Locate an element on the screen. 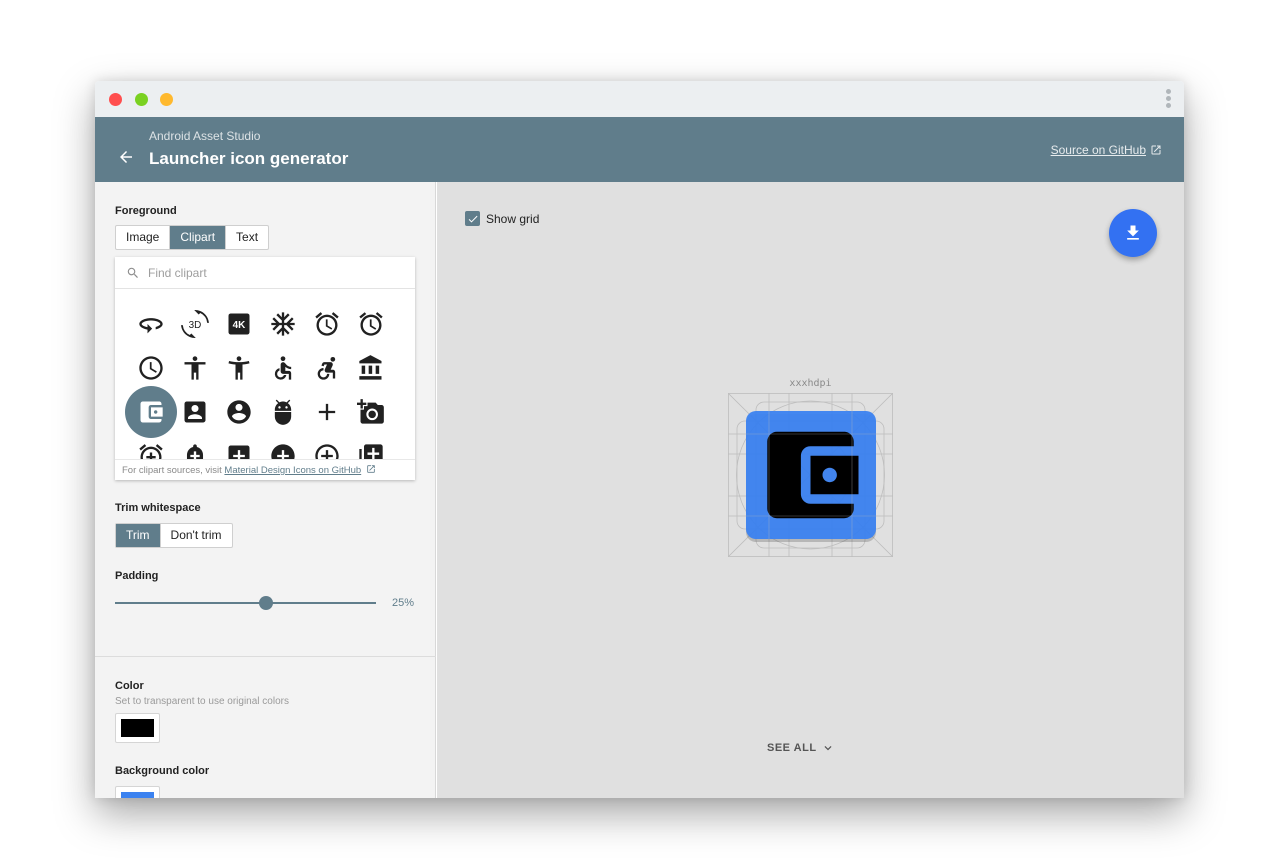 This screenshot has width=1280, height=866. tab-image: Image is located at coordinates (143, 237).